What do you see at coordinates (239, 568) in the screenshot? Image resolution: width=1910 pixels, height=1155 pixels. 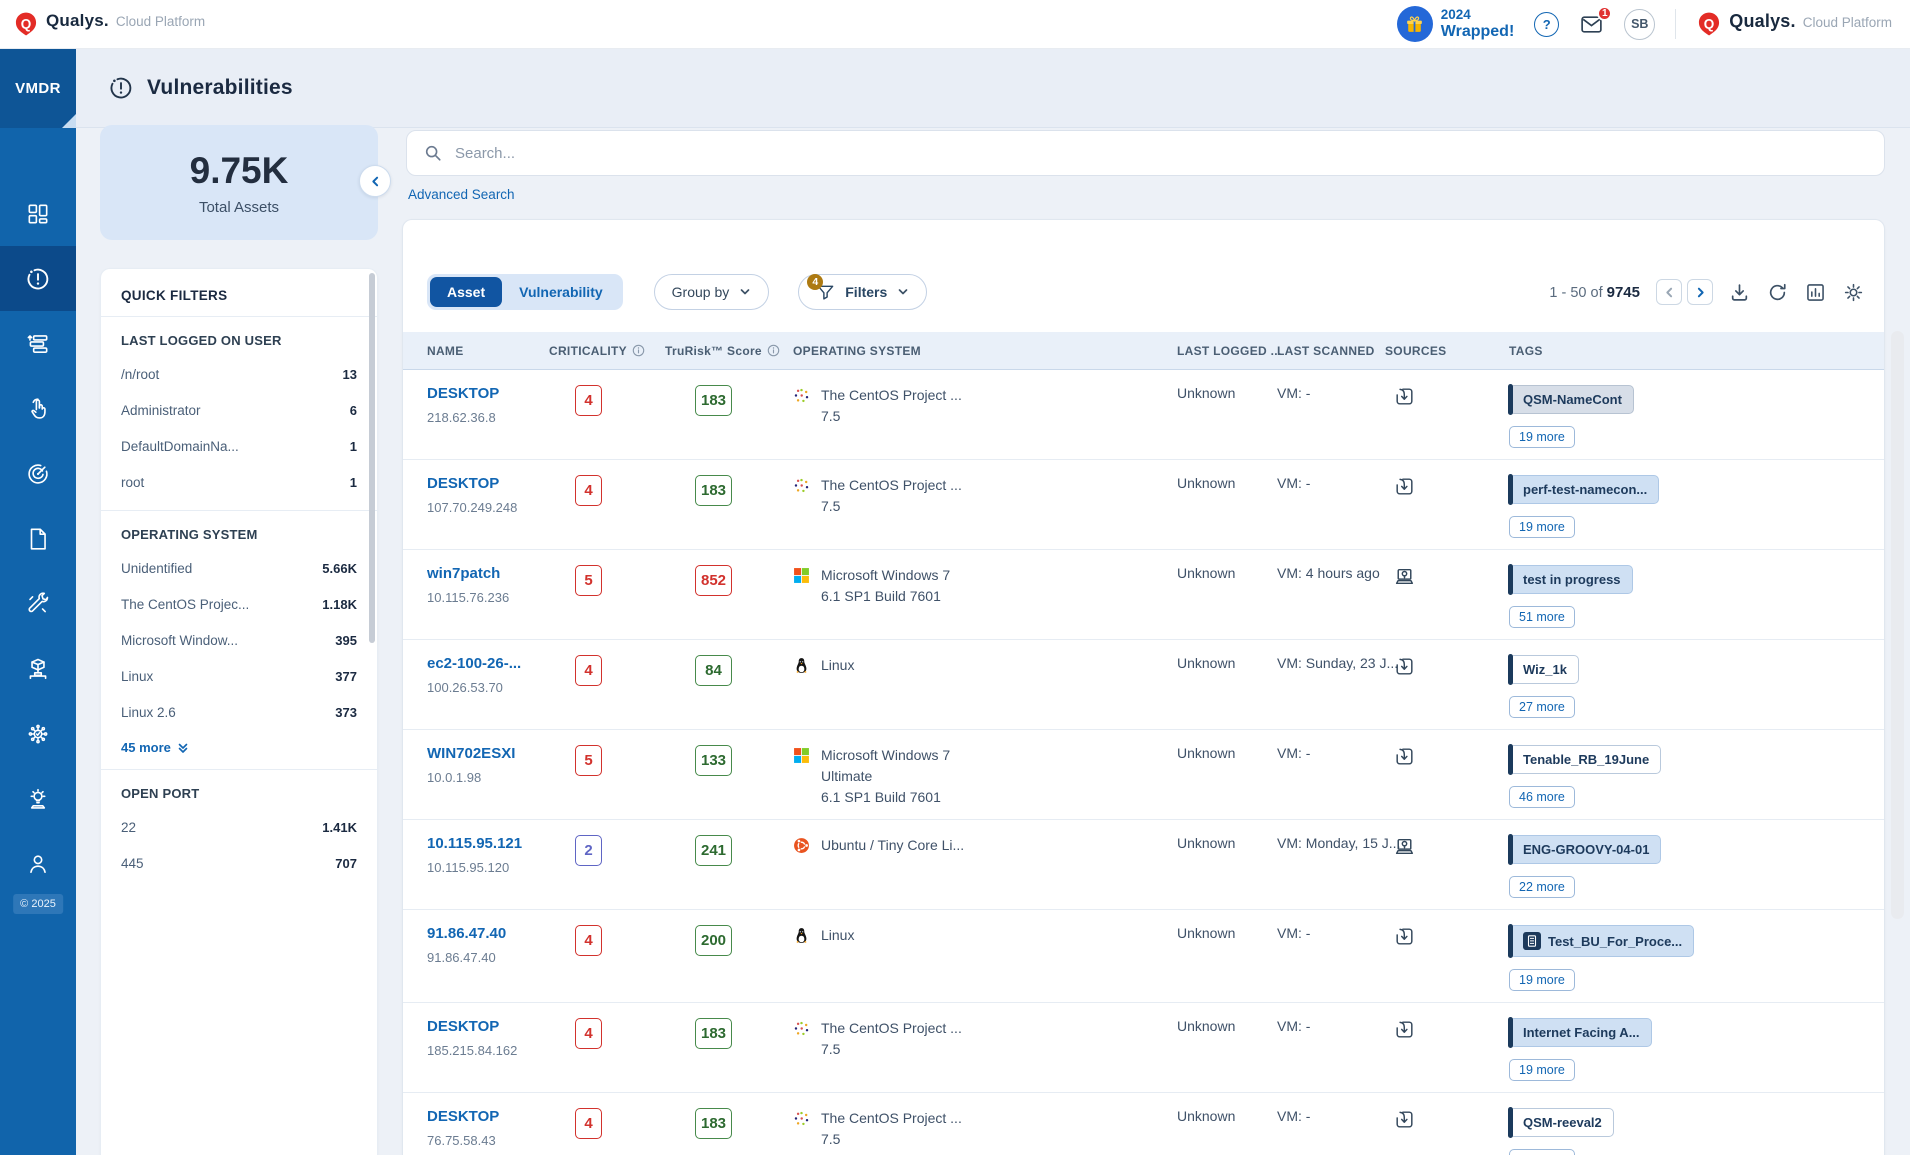 I see `filter-item: Unidentified 5.66K` at bounding box center [239, 568].